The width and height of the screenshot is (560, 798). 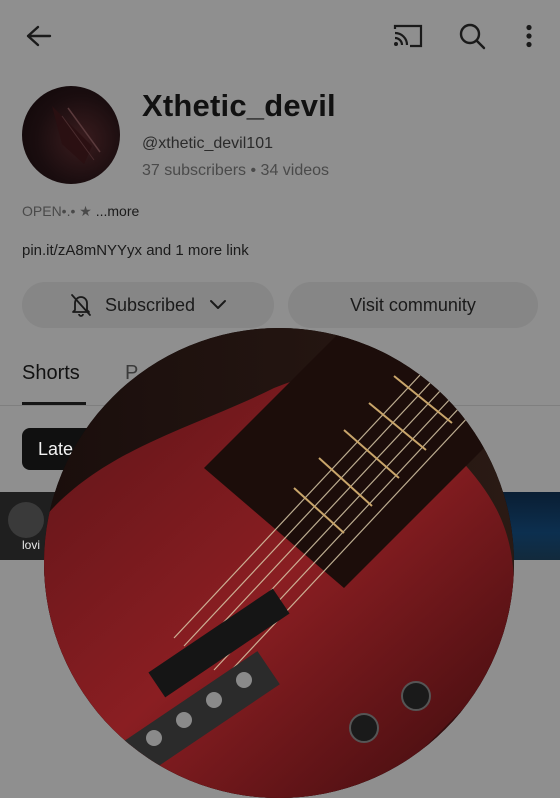 I want to click on channel-stats: 37 subscribers • 34 videos, so click(x=236, y=170).